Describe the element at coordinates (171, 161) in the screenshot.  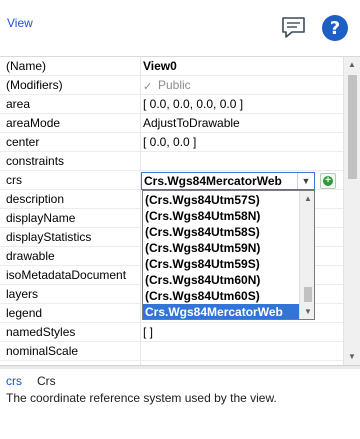
I see `property-row-constraints: constraints` at that location.